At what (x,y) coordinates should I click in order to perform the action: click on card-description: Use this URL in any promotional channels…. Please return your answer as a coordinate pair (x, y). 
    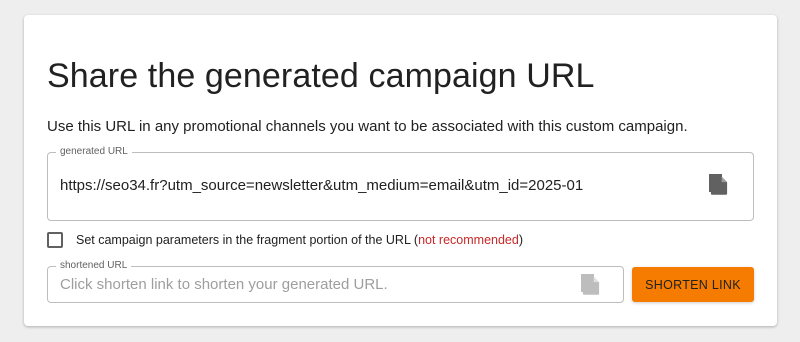
    Looking at the image, I should click on (367, 126).